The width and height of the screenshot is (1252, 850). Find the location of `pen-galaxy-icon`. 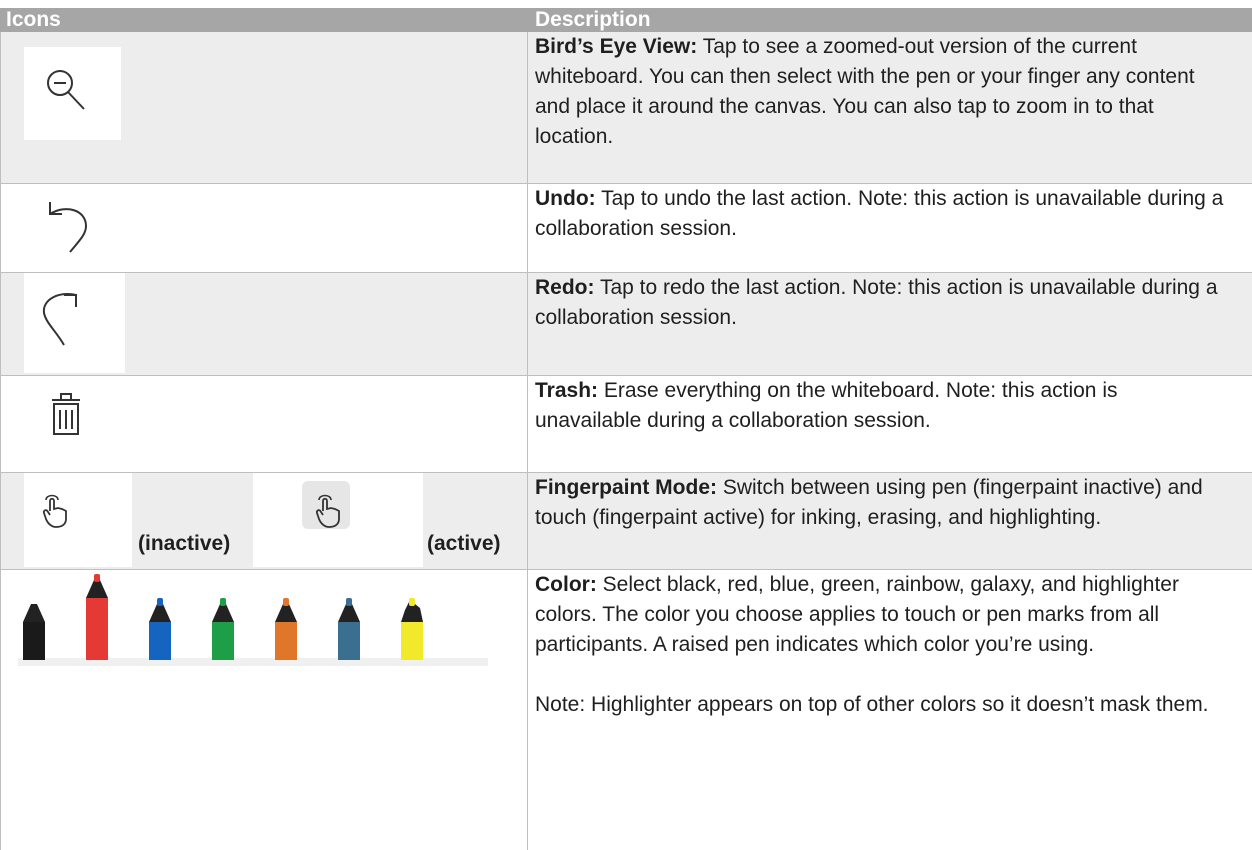

pen-galaxy-icon is located at coordinates (349, 629).